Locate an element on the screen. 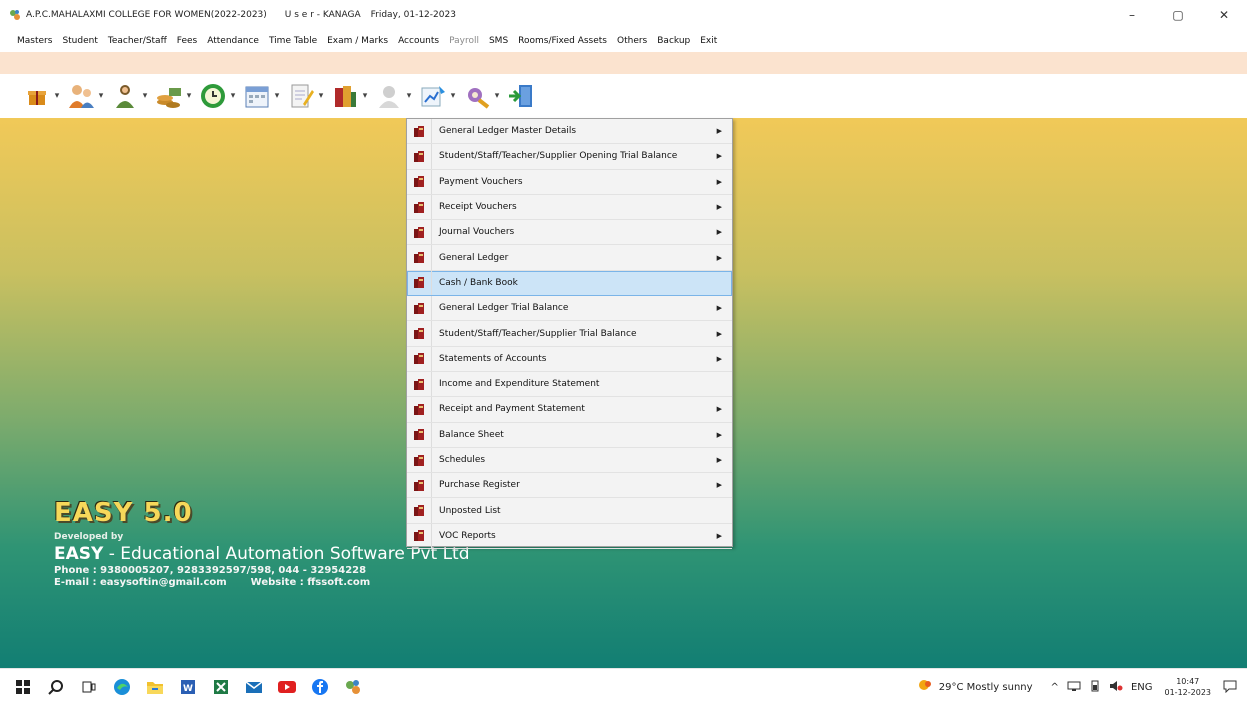 The height and width of the screenshot is (704, 1247). menu-item-receipt-and-payment-statement: Receipt and Payment Statement ▶ is located at coordinates (569, 410).